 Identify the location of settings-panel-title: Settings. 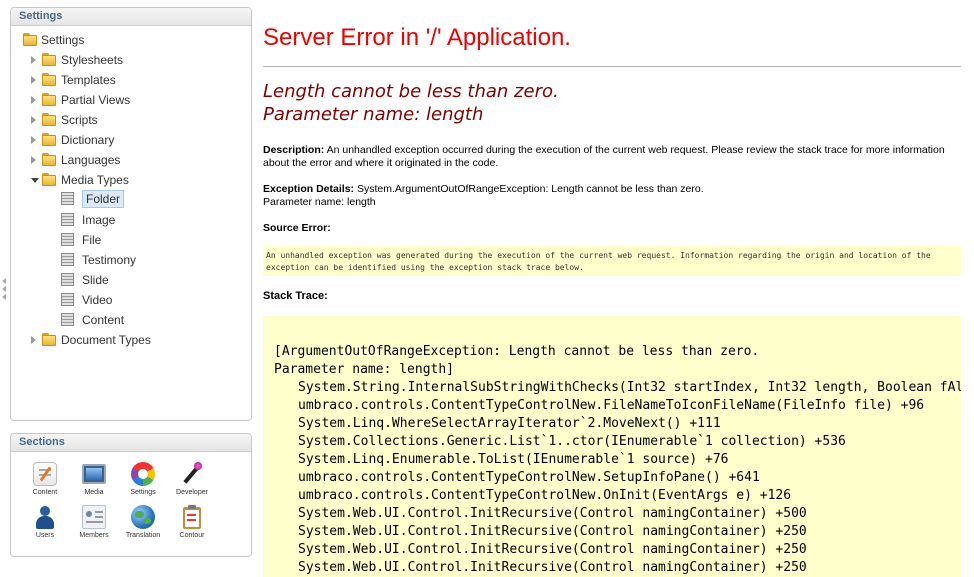
(131, 17).